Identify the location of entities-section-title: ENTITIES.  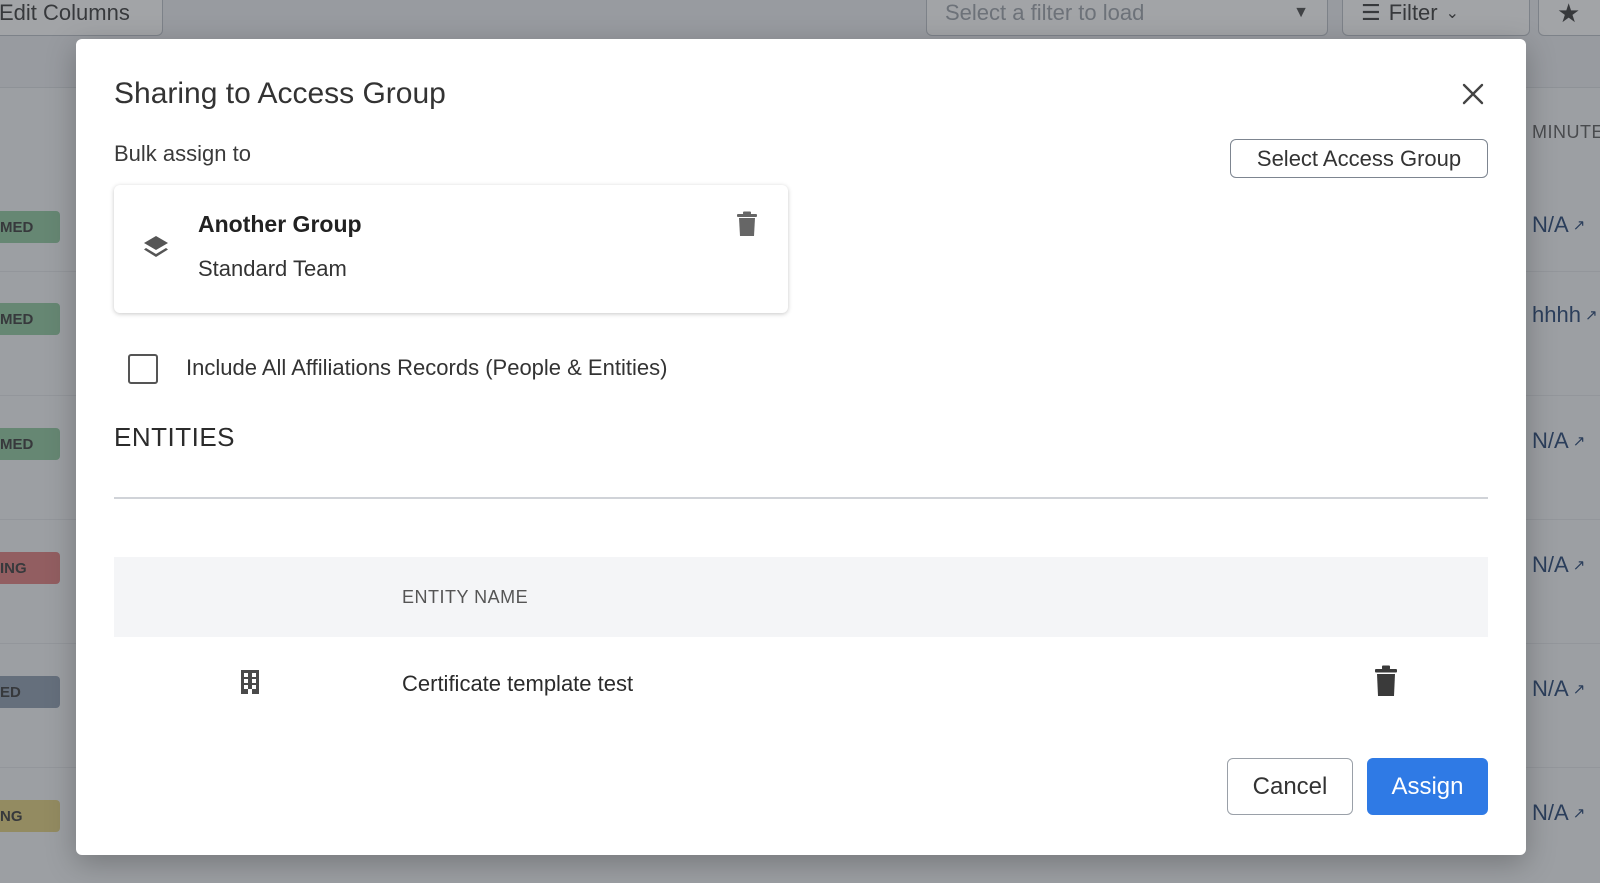
(175, 437).